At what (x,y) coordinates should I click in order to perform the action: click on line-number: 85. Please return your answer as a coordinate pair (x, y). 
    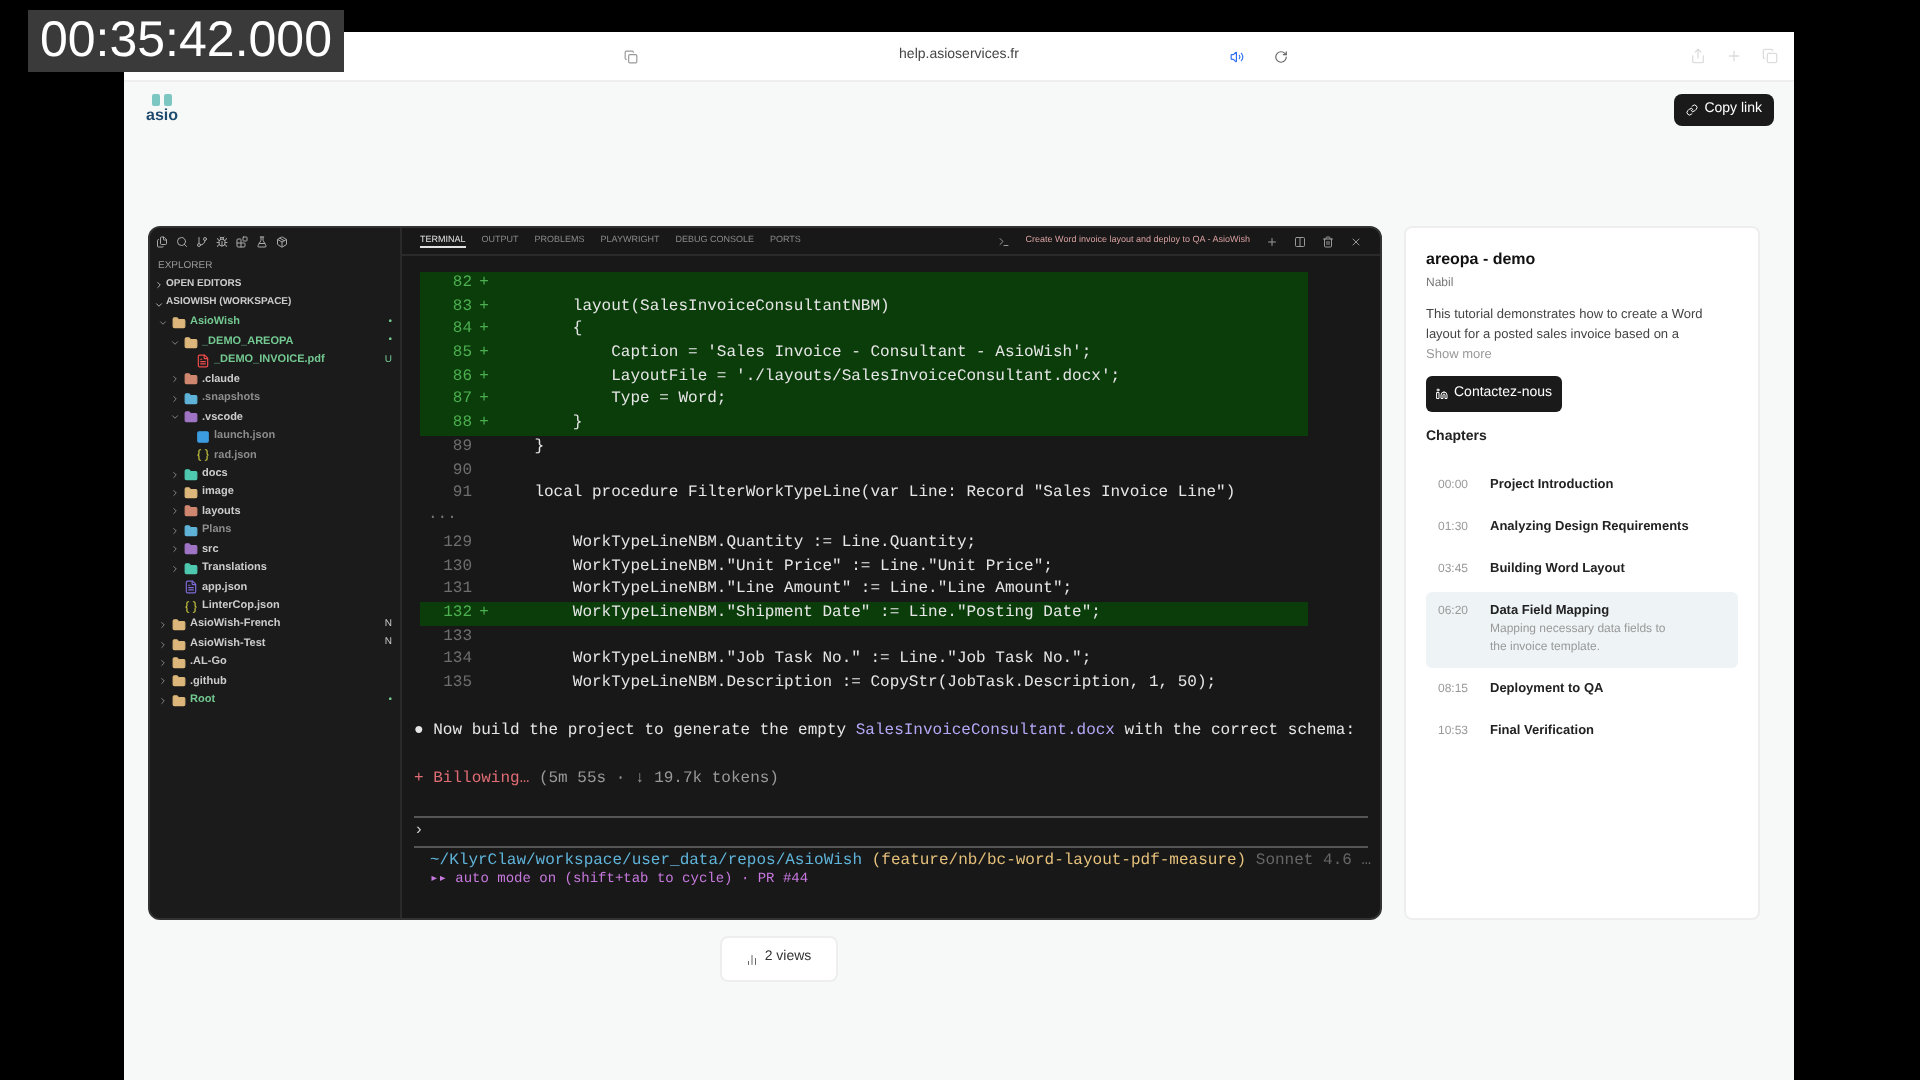
    Looking at the image, I should click on (461, 354).